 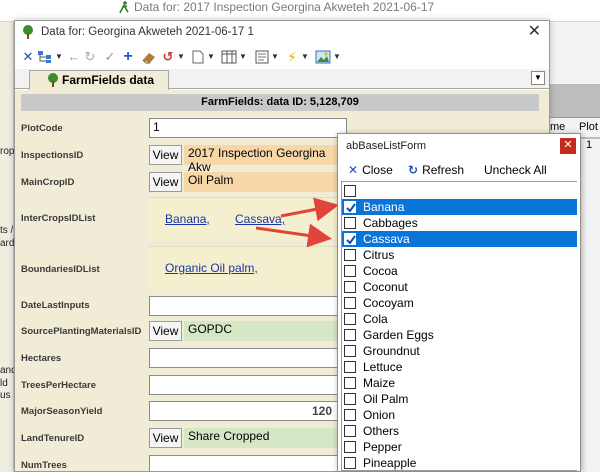 I want to click on list-item-label: Cocoyam, so click(x=388, y=303).